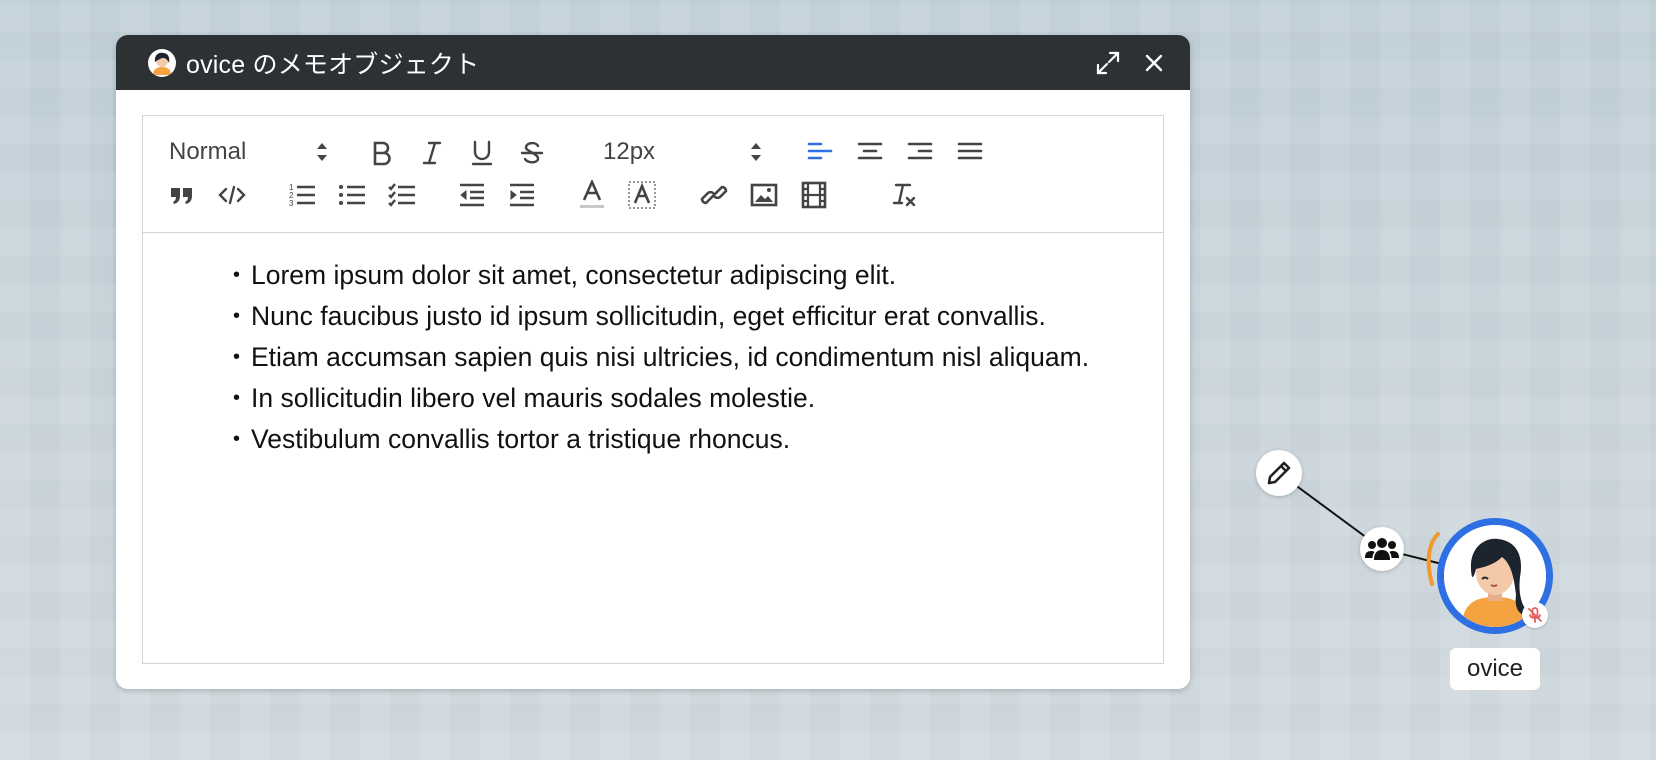  I want to click on link-button, so click(714, 195).